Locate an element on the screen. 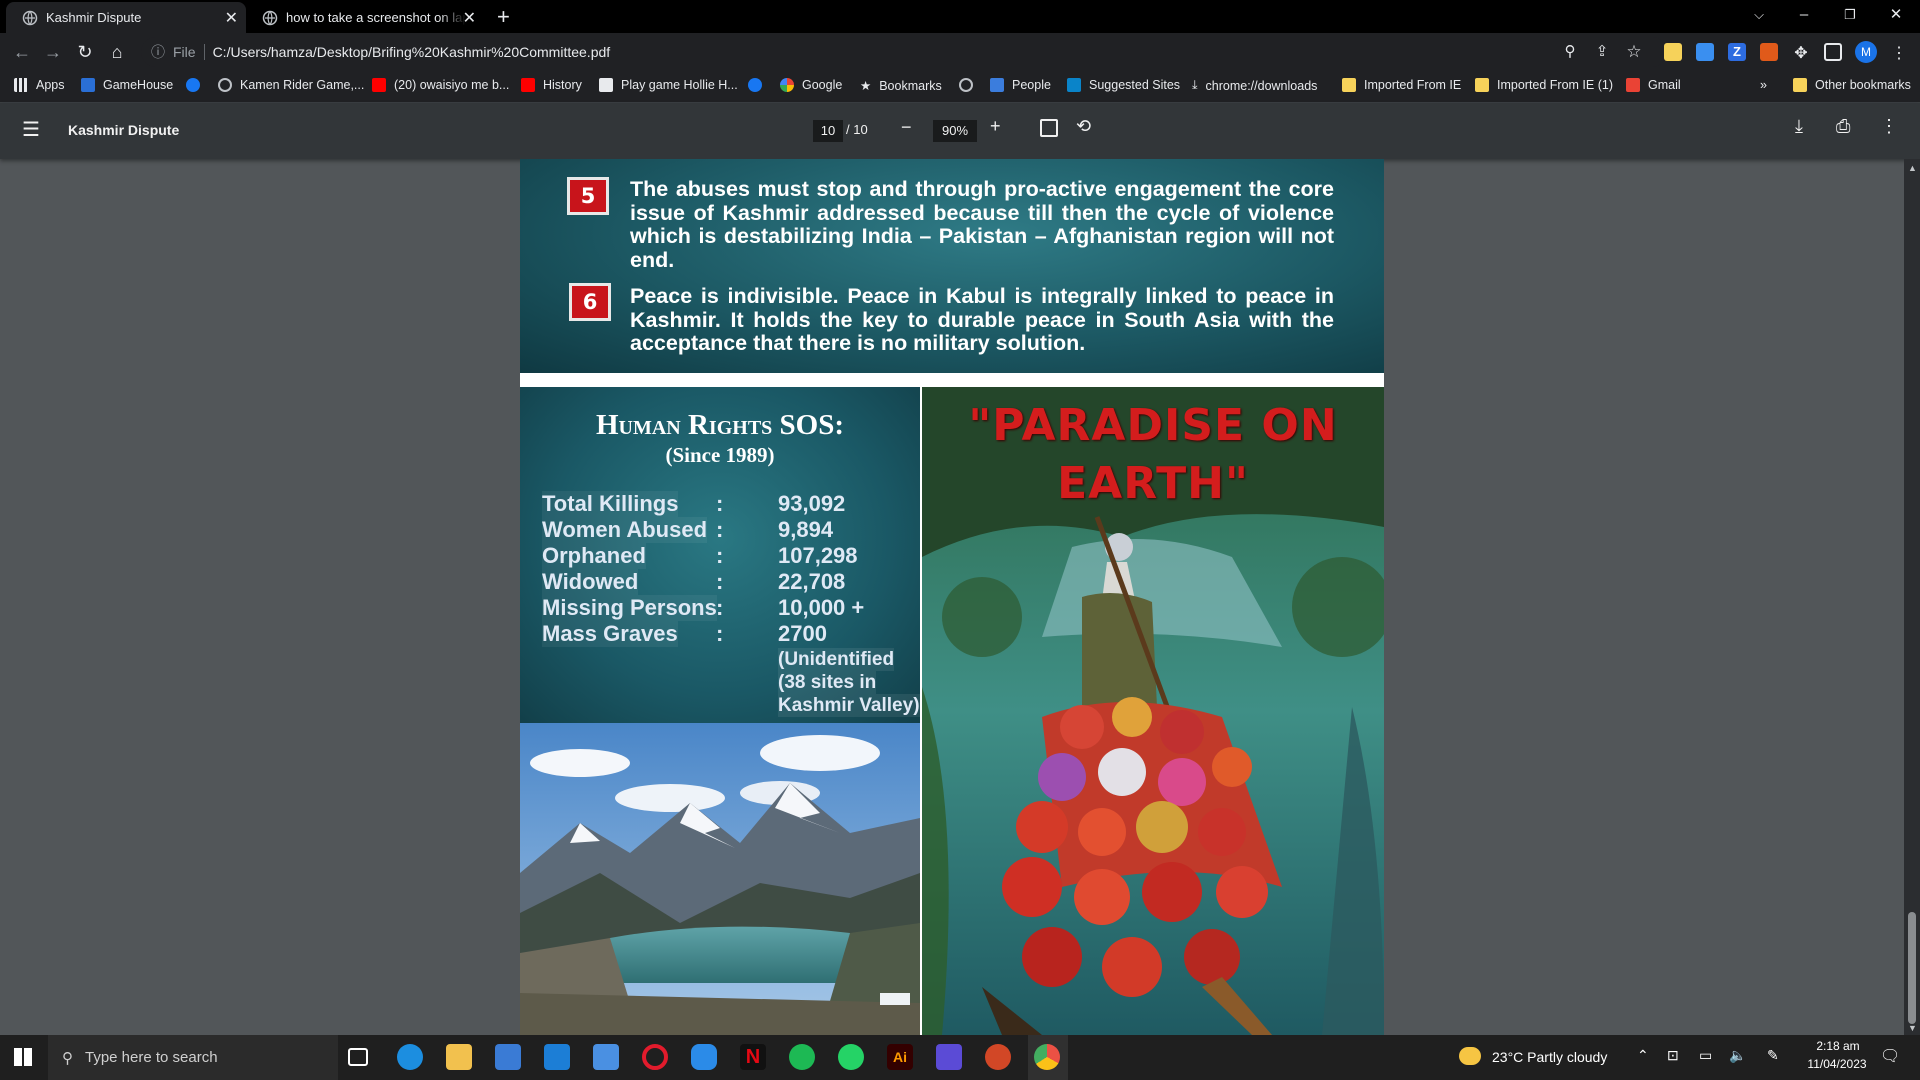  profile-avatar: M is located at coordinates (1866, 52).